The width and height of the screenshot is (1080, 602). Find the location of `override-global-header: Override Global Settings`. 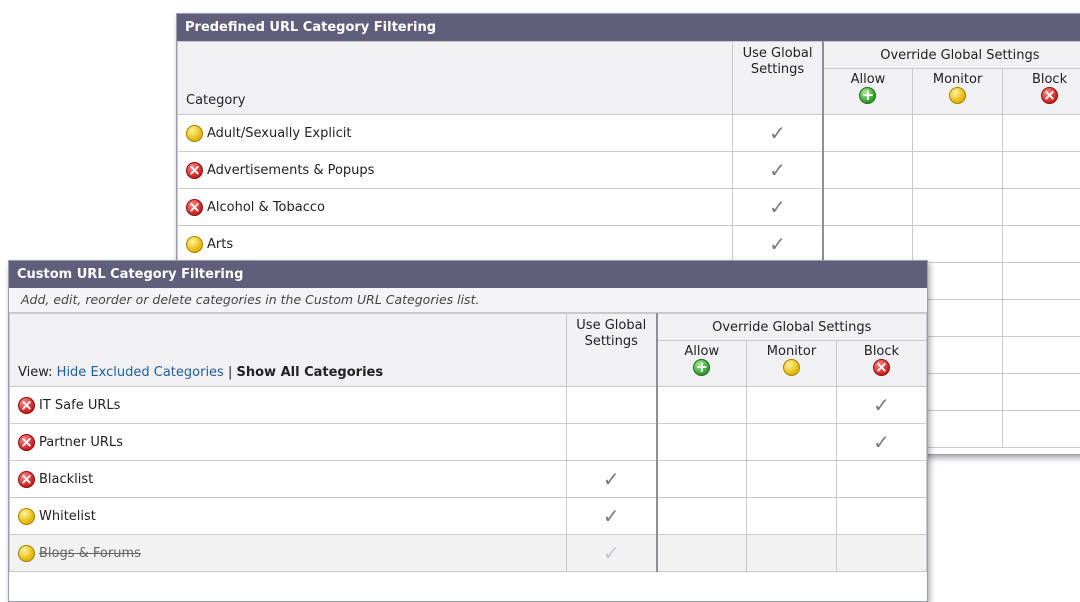

override-global-header: Override Global Settings is located at coordinates (951, 55).